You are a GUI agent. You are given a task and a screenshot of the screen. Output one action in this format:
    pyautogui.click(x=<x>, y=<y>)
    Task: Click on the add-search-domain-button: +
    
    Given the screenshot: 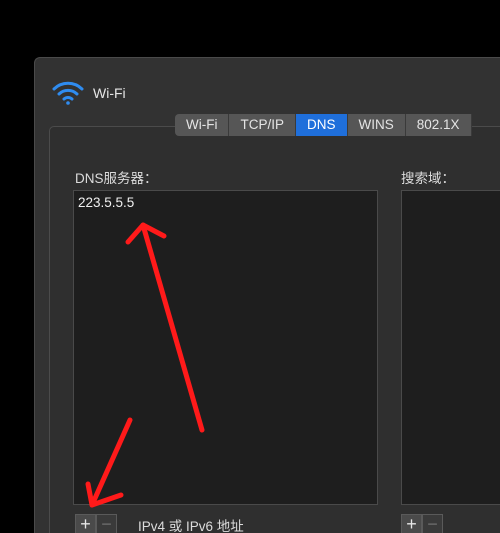 What is the action you would take?
    pyautogui.click(x=411, y=523)
    